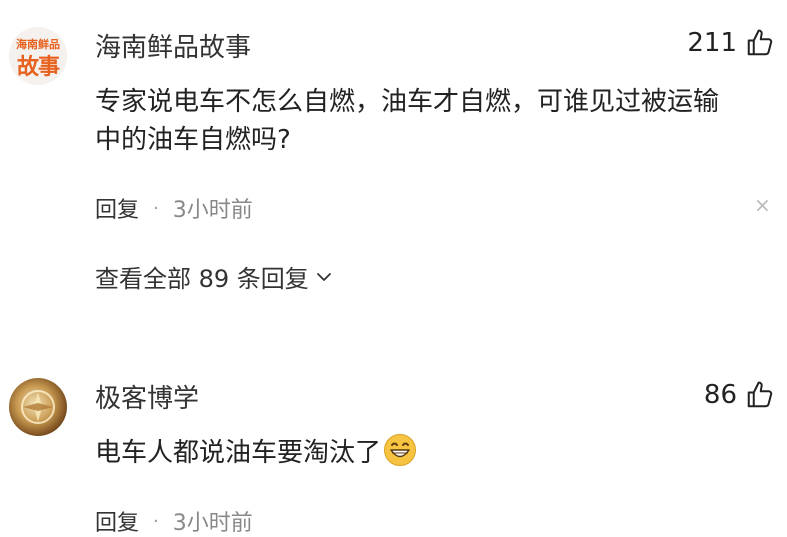  I want to click on comment-username: 海南鲜品故事, so click(173, 45).